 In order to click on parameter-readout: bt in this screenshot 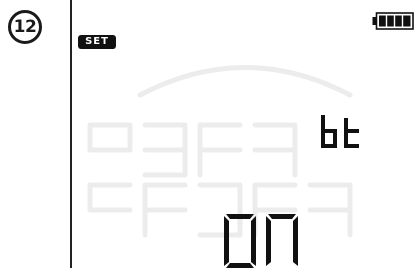, I will do `click(341, 132)`.